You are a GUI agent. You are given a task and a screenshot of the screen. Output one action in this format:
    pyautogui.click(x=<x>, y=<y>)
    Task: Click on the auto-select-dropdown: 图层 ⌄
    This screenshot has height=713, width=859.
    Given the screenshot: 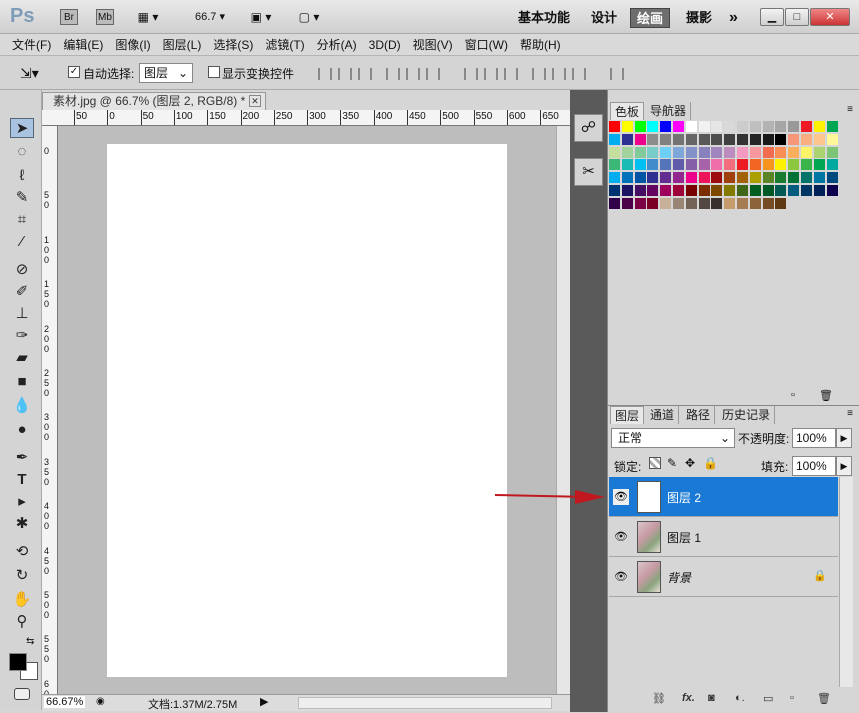 What is the action you would take?
    pyautogui.click(x=166, y=73)
    